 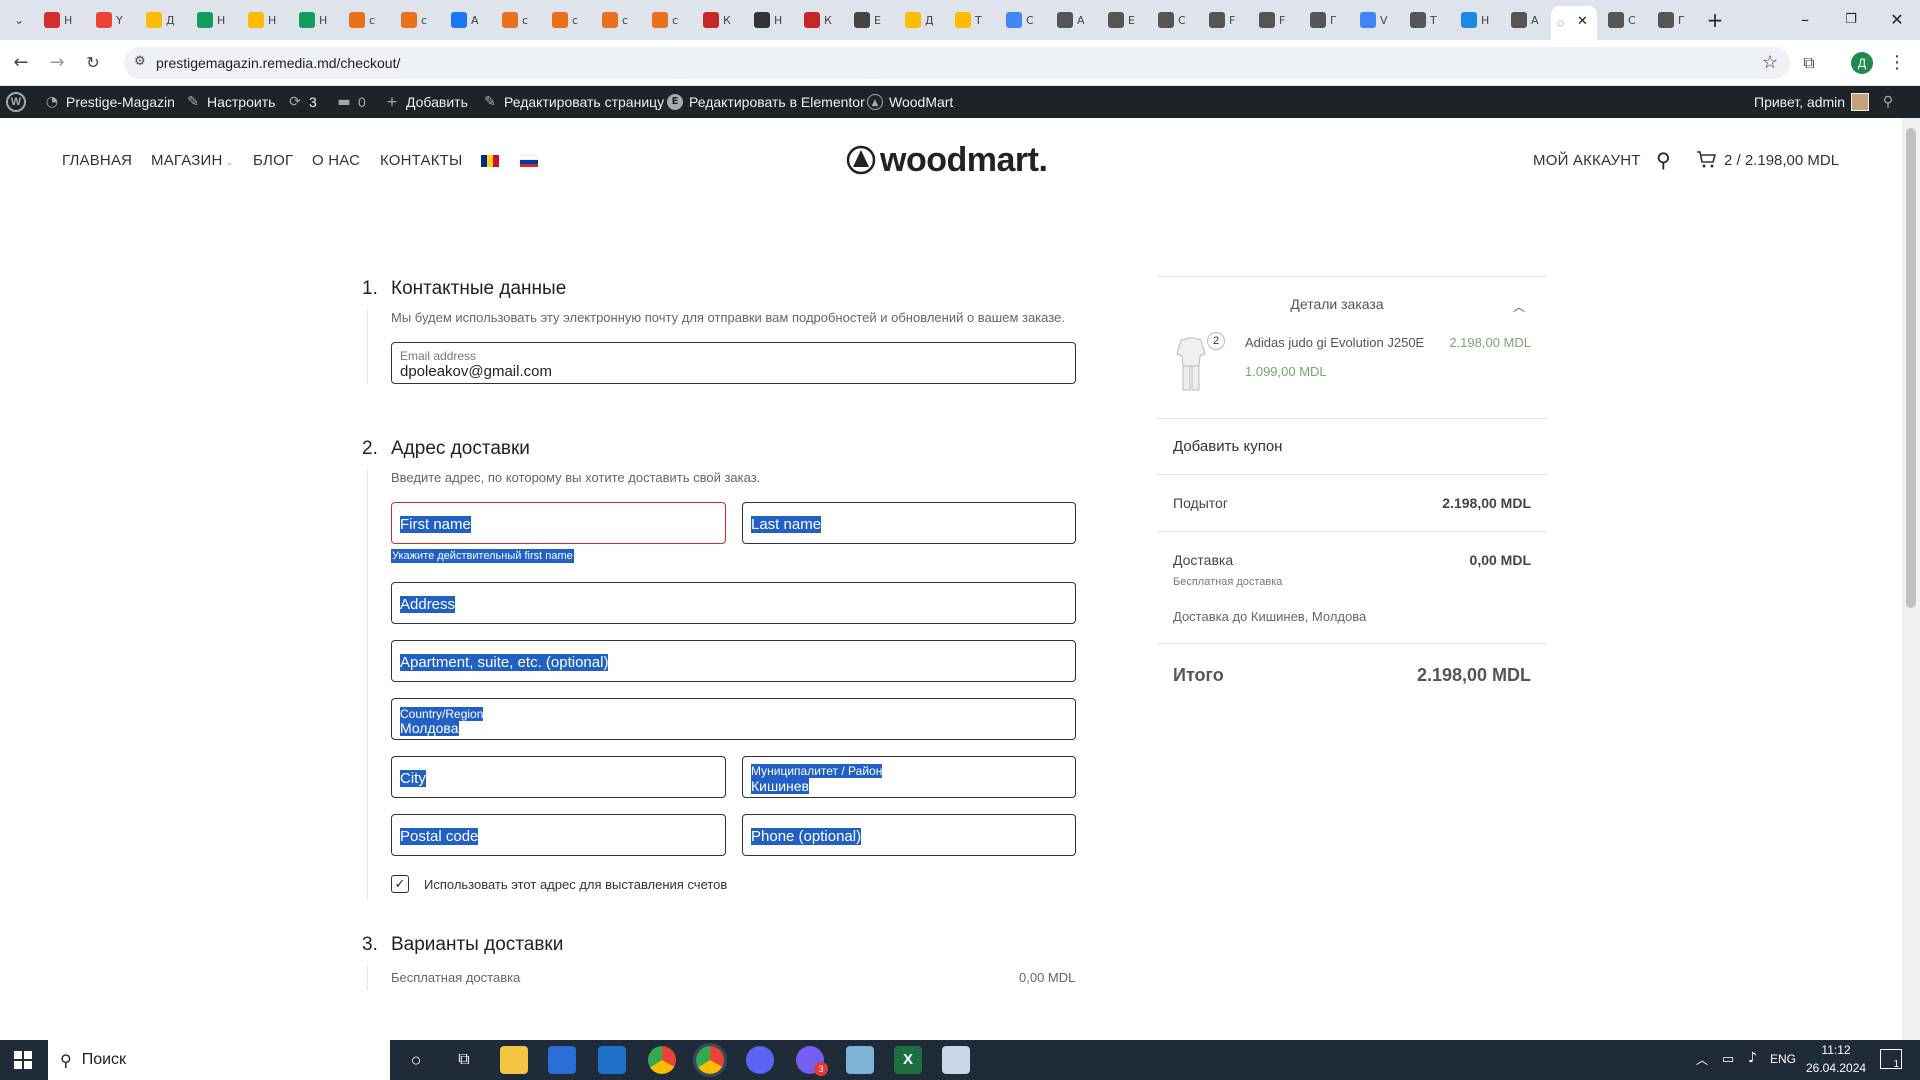 What do you see at coordinates (1587, 160) in the screenshot?
I see `nav-my-account: МОЙ АККАУНТ` at bounding box center [1587, 160].